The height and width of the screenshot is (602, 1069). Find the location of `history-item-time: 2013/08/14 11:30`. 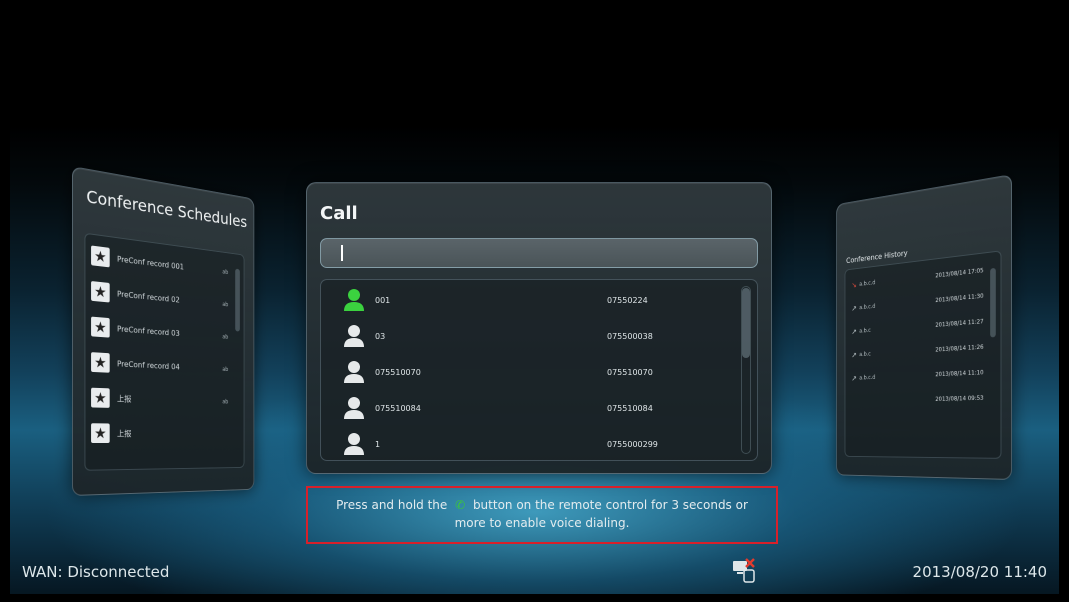

history-item-time: 2013/08/14 11:30 is located at coordinates (959, 297).